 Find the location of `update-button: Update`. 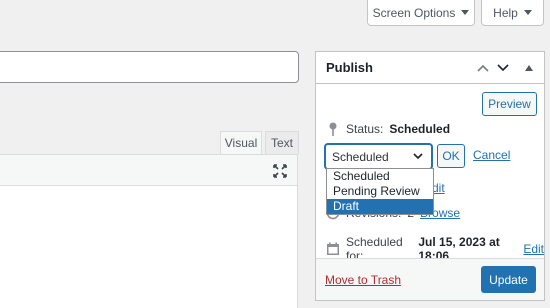

update-button: Update is located at coordinates (508, 279).